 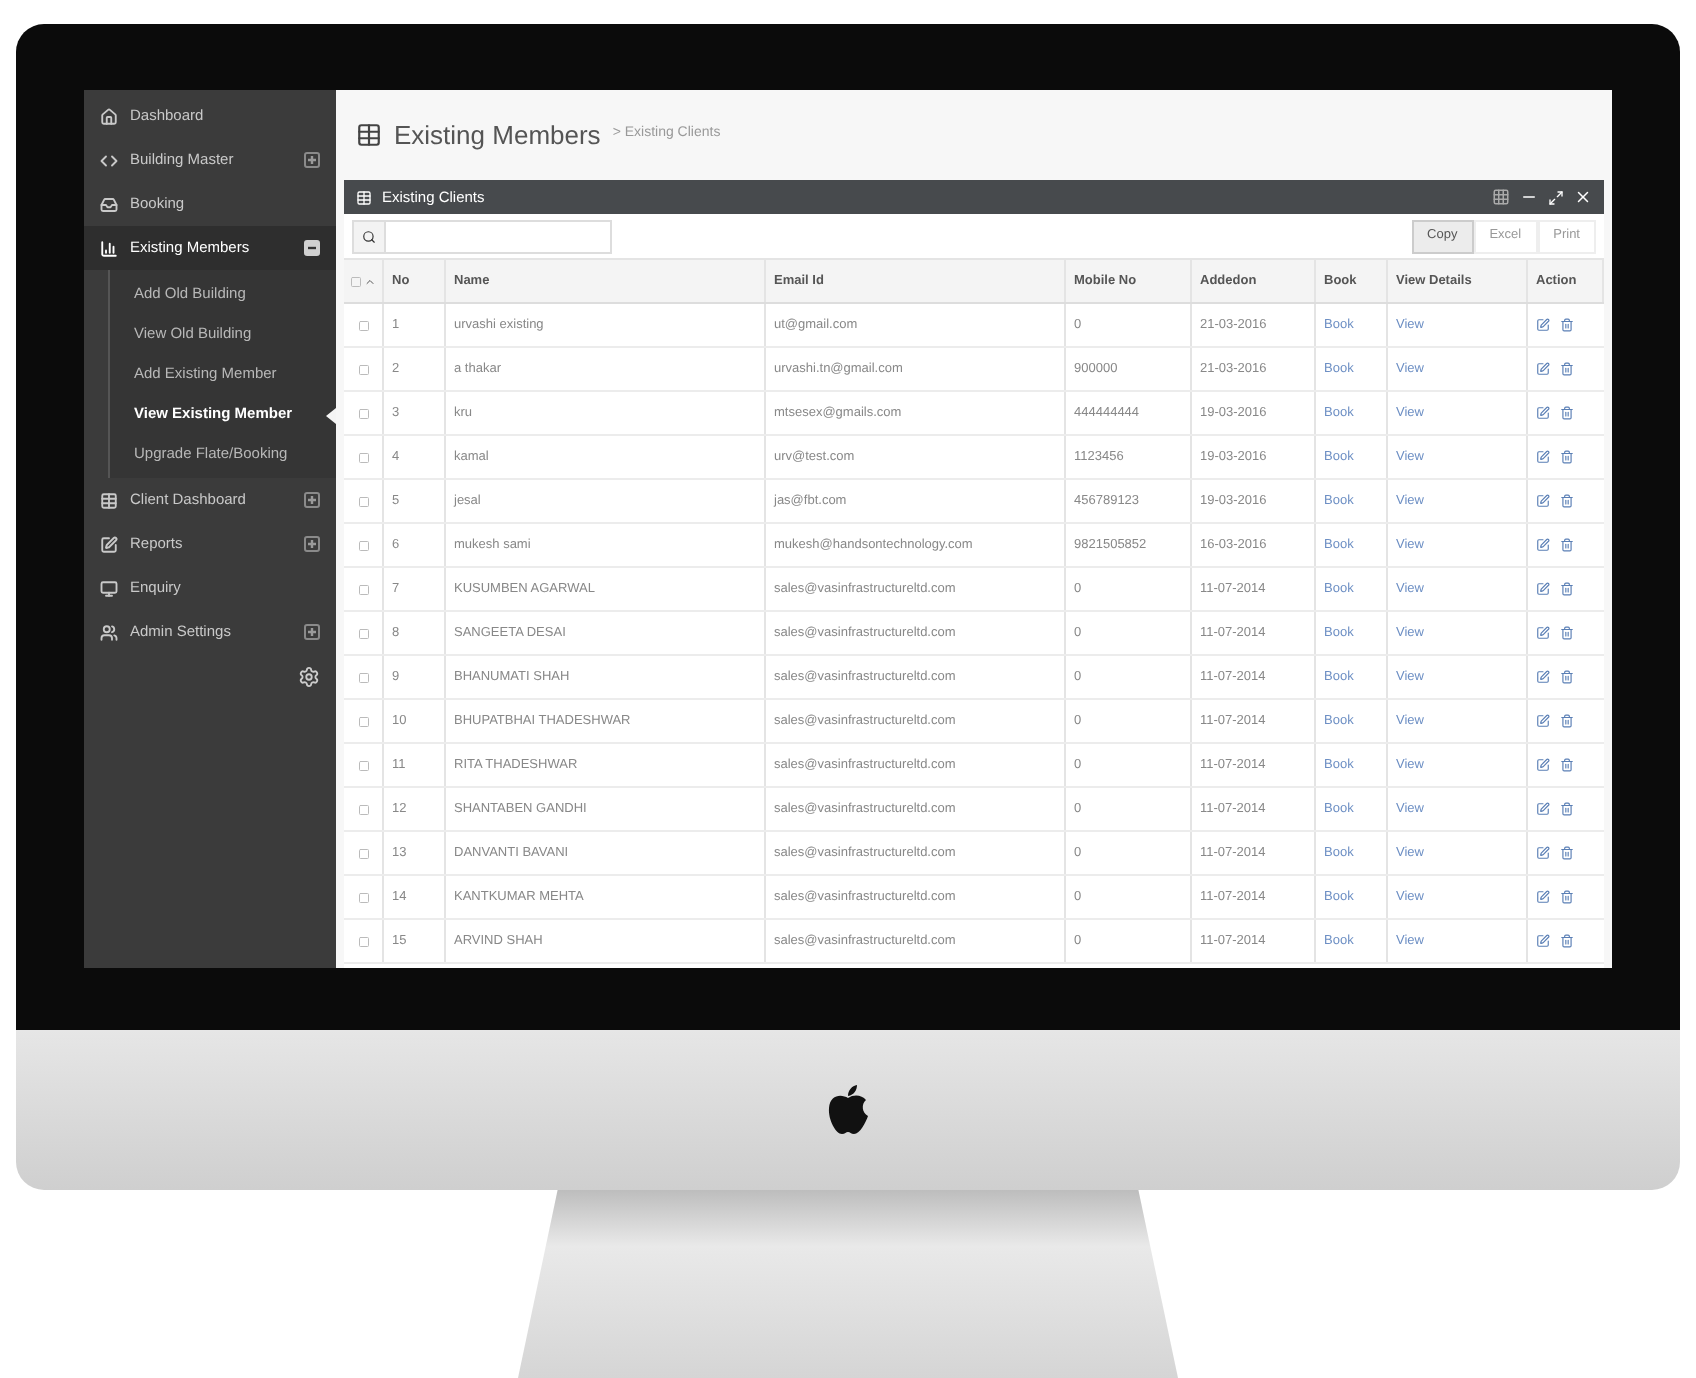 I want to click on settings-icon, so click(x=309, y=677).